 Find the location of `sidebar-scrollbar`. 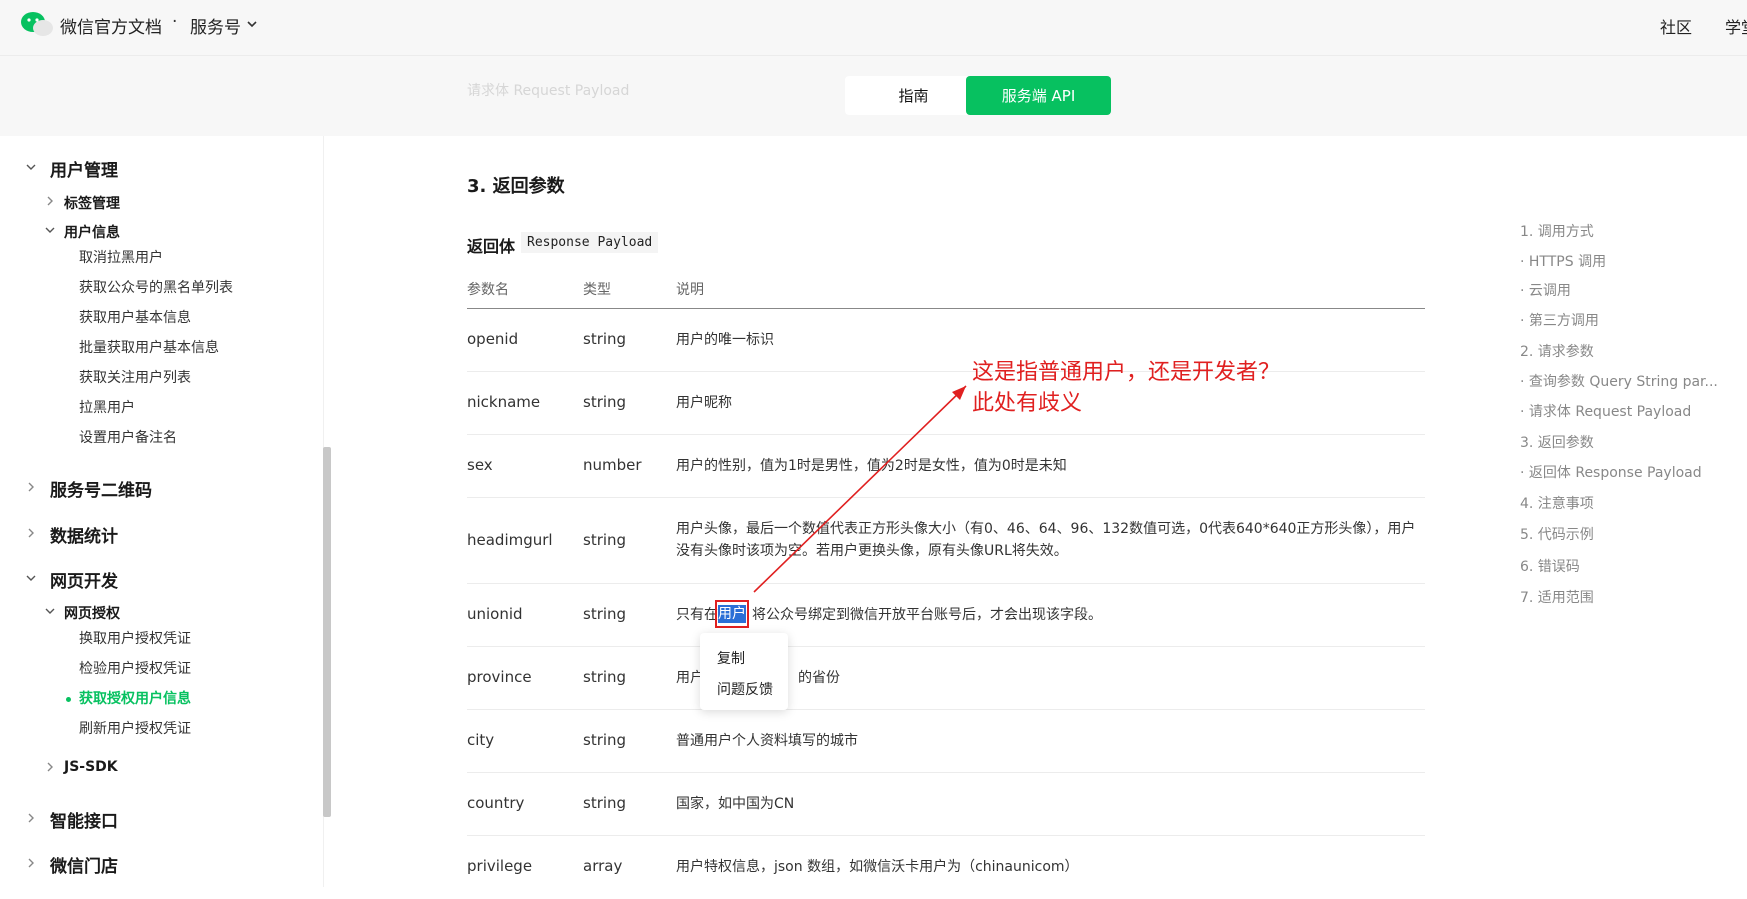

sidebar-scrollbar is located at coordinates (327, 632).